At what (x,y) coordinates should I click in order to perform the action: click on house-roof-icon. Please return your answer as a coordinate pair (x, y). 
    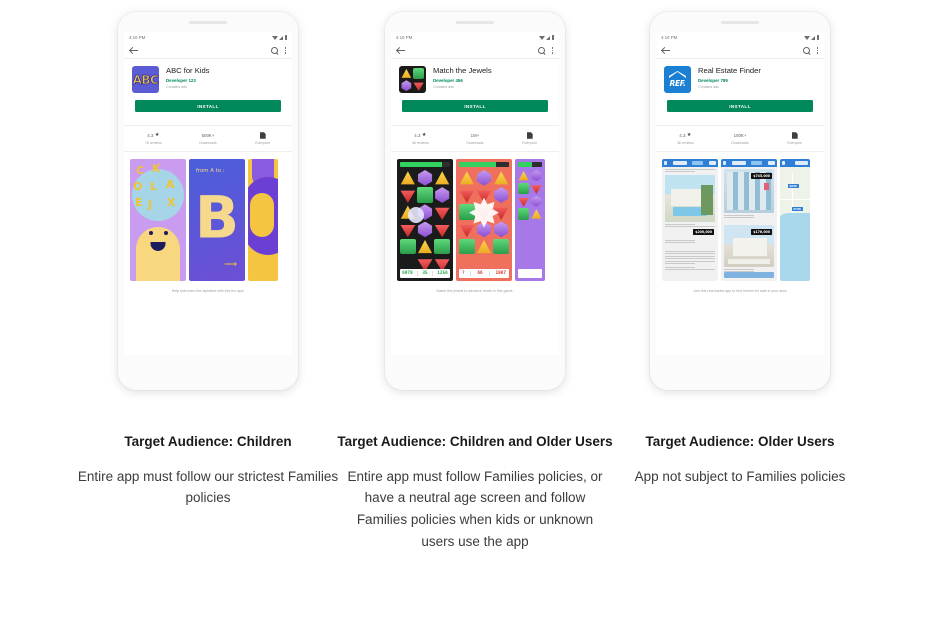
    Looking at the image, I should click on (677, 74).